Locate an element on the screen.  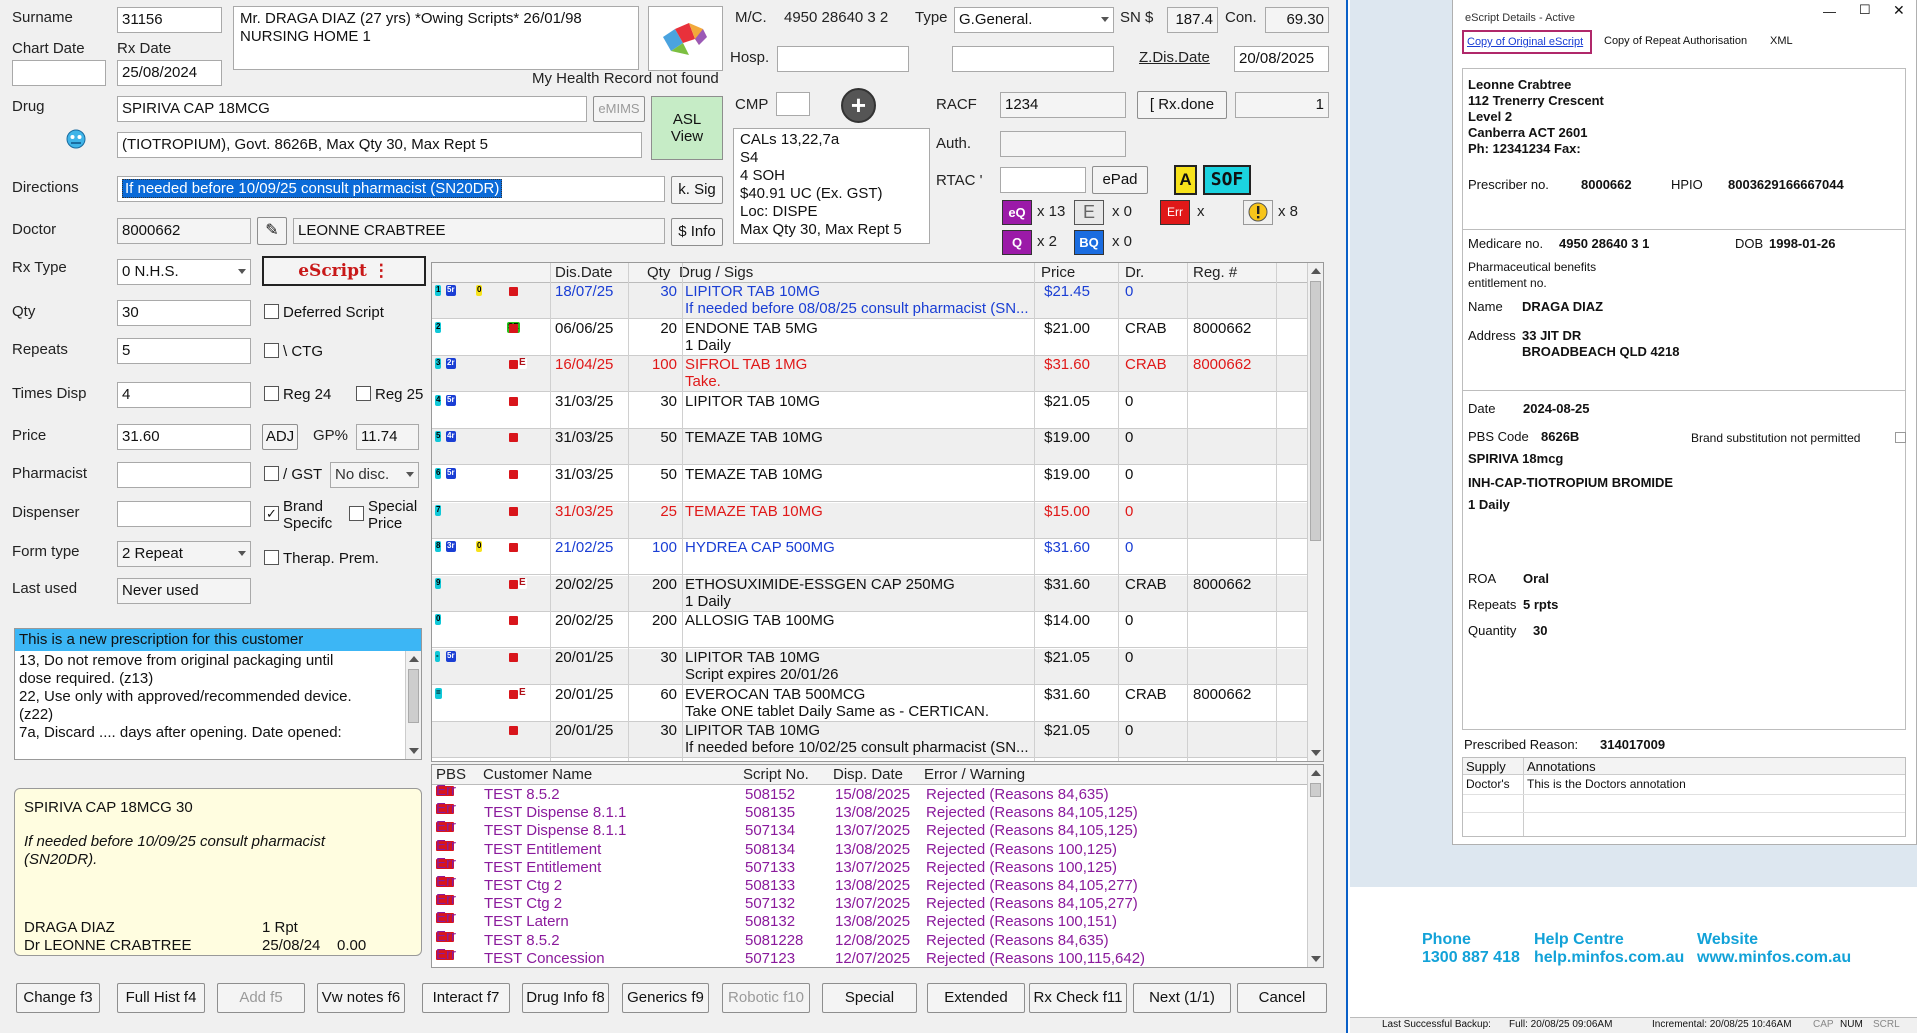
brand-sub-checkbox is located at coordinates (1900, 437).